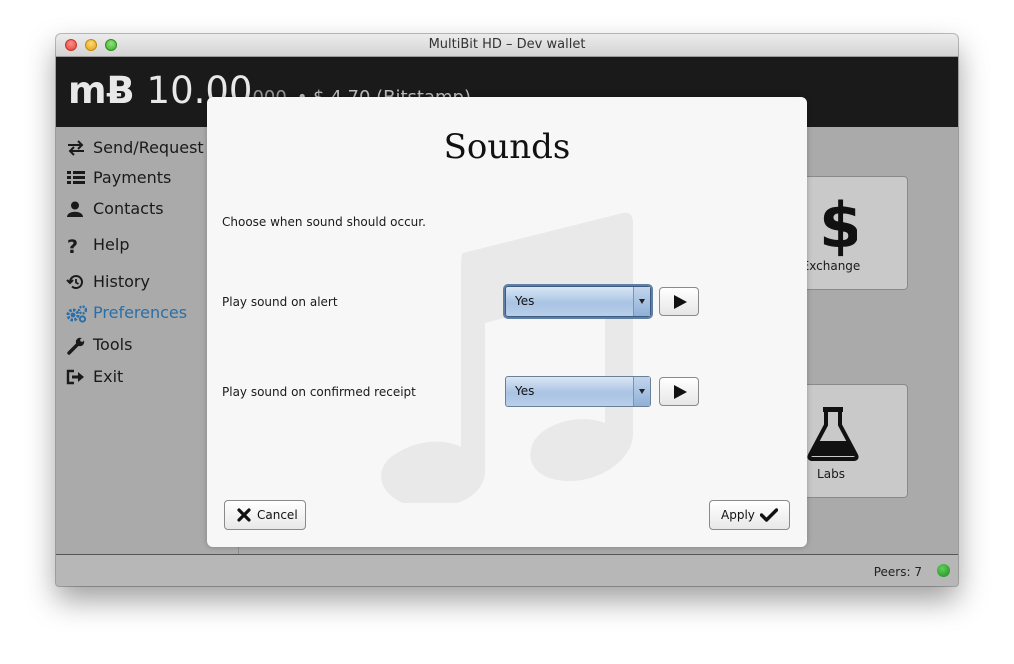 The width and height of the screenshot is (1014, 664). I want to click on apply-button: Apply, so click(749, 515).